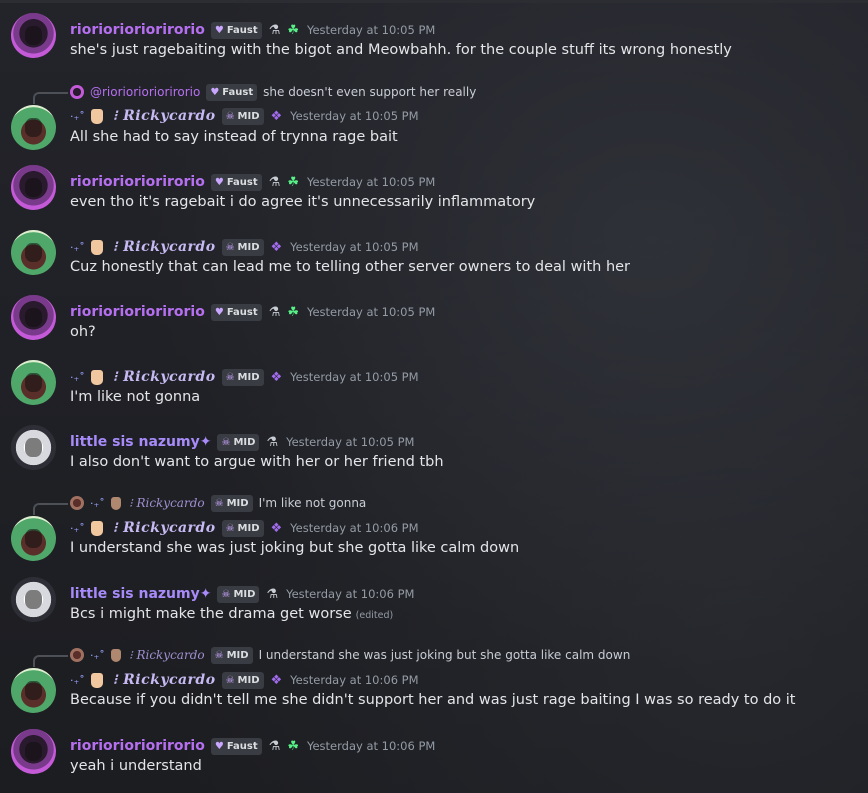 Image resolution: width=868 pixels, height=793 pixels. I want to click on message-text: yeah i understand, so click(136, 766).